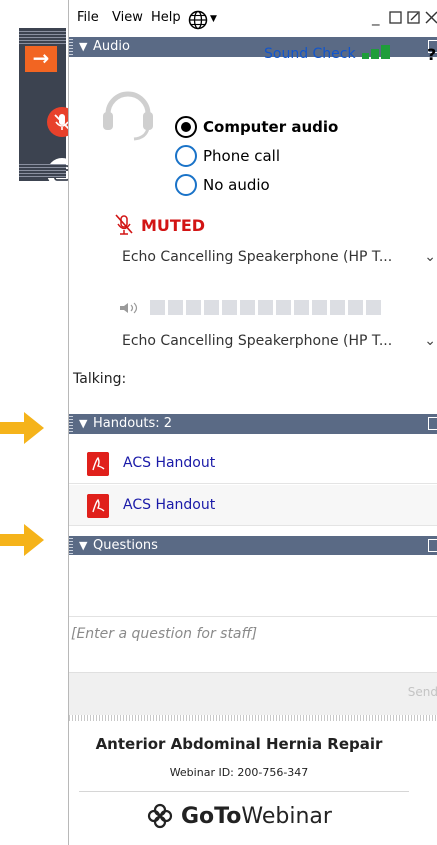 The image size is (437, 845). I want to click on send-button: Send, so click(422, 692).